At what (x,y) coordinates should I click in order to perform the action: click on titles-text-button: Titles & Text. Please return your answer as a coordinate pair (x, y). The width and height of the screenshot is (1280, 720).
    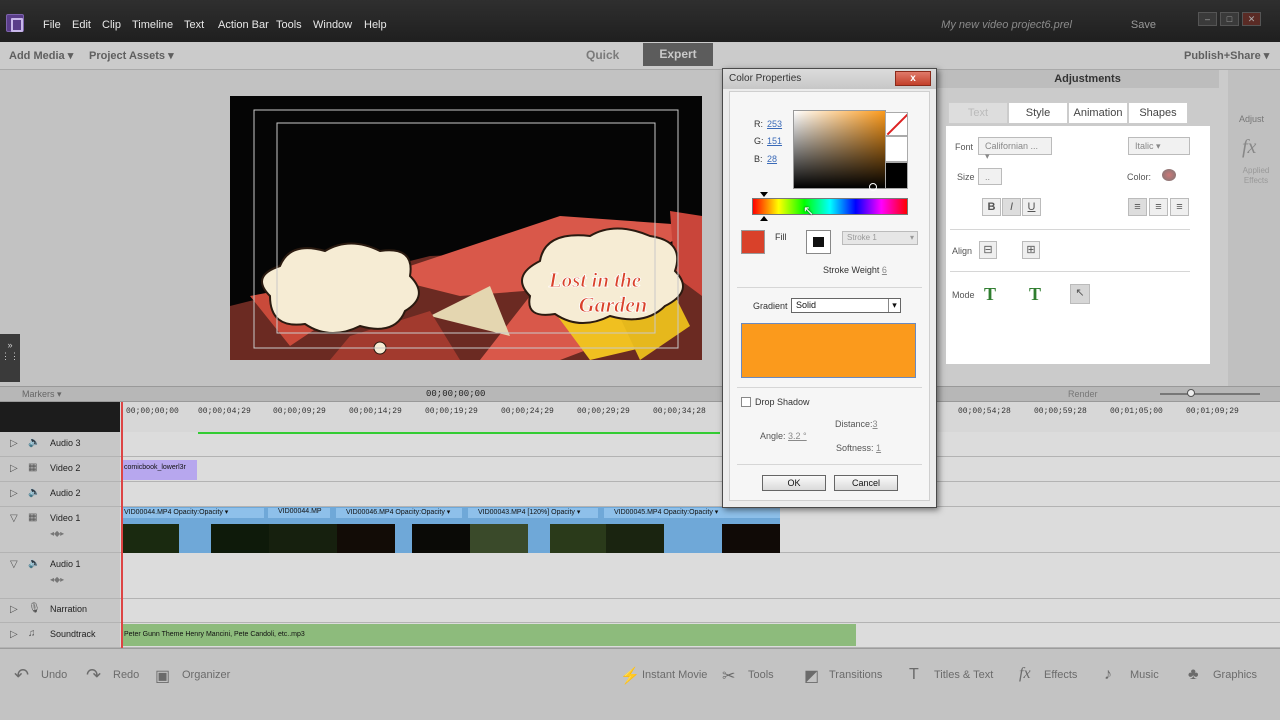
    Looking at the image, I should click on (963, 675).